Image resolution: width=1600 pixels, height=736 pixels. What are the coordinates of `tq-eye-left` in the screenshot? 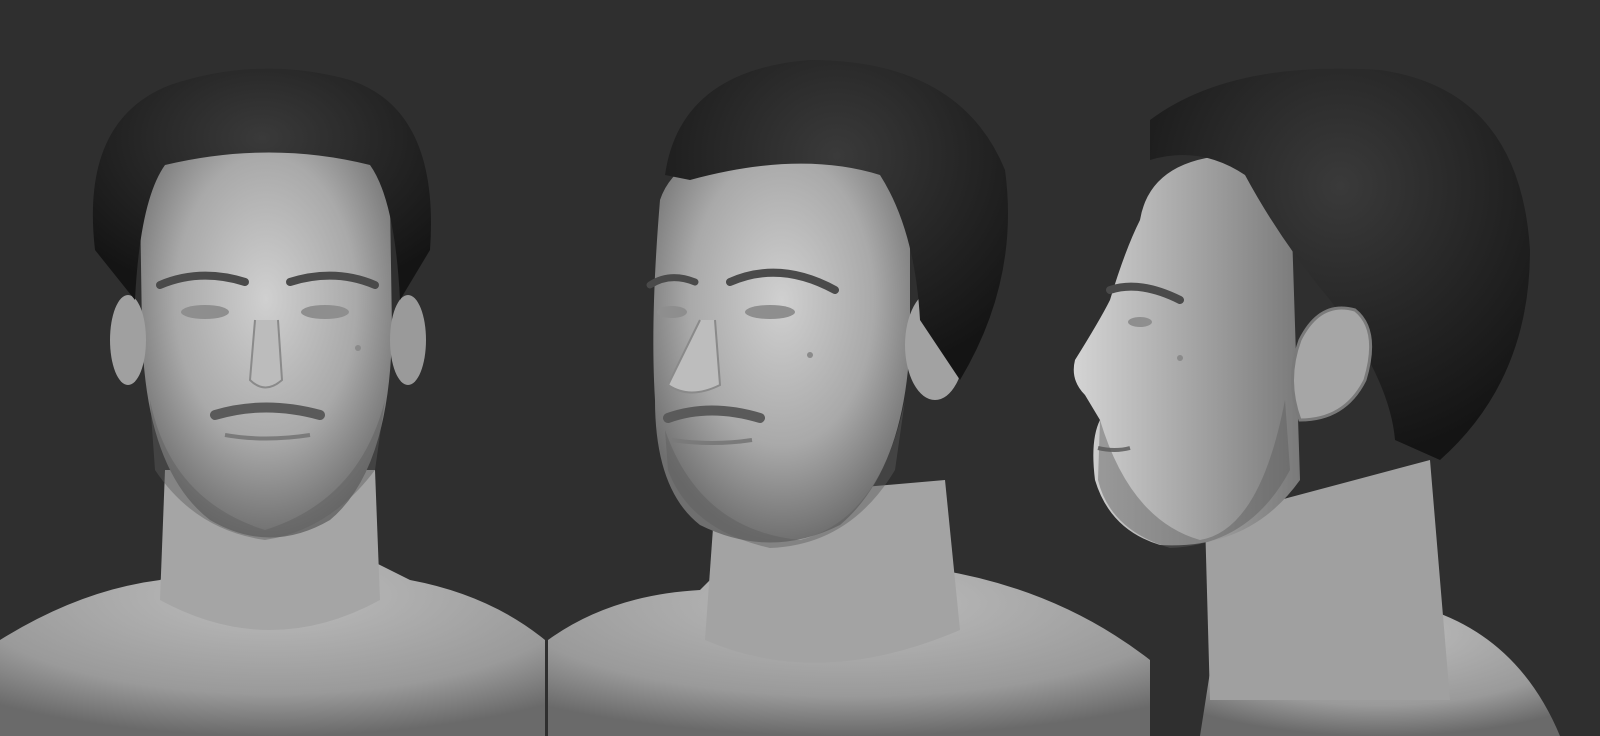 It's located at (672, 312).